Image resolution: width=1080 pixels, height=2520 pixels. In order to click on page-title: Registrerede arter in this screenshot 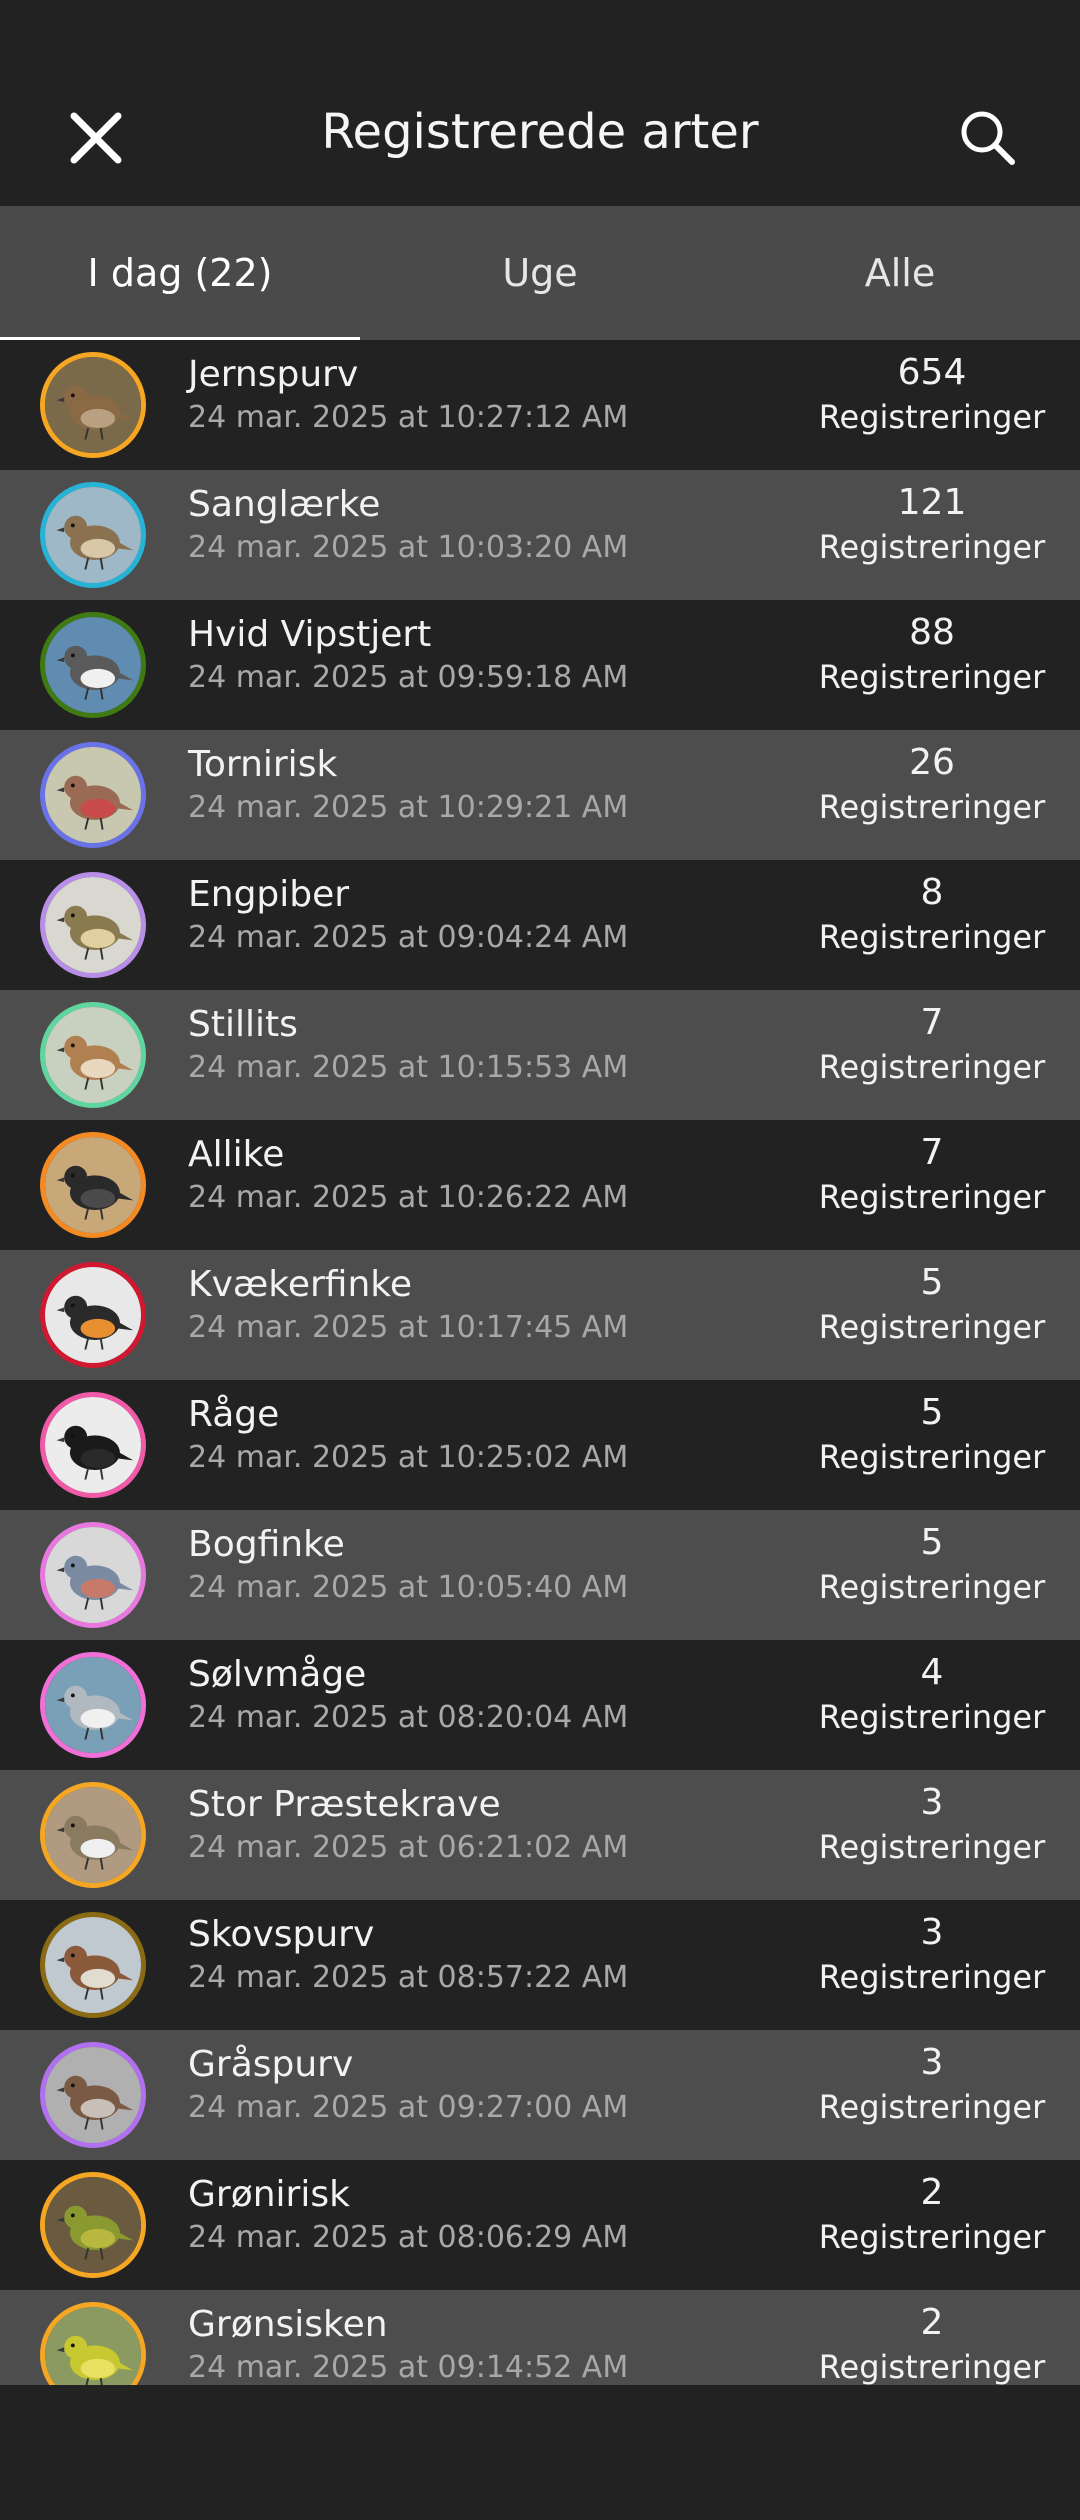, I will do `click(540, 132)`.